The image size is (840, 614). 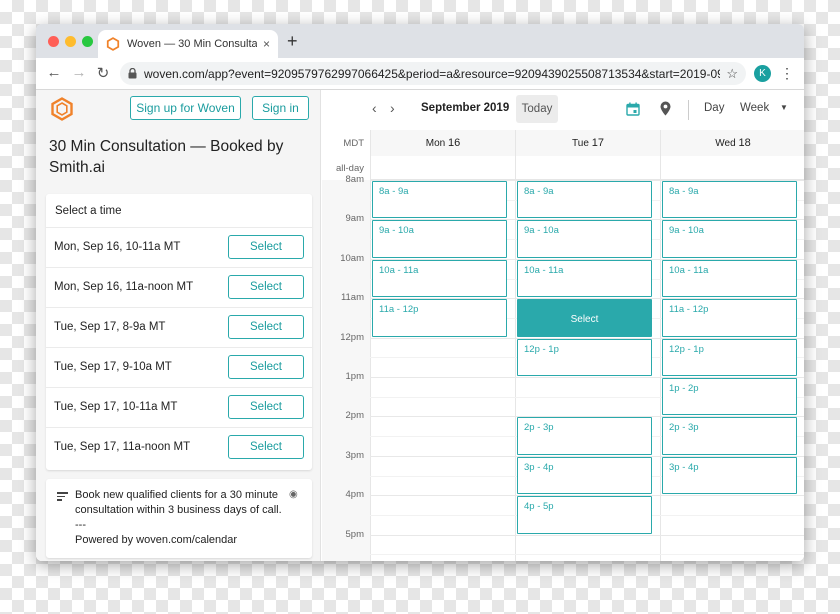 What do you see at coordinates (292, 41) in the screenshot?
I see `new-tab-button: +` at bounding box center [292, 41].